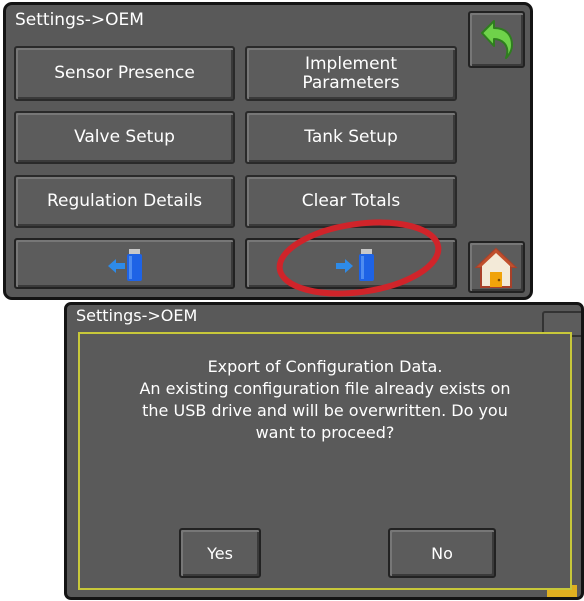 The image size is (584, 601). I want to click on page-title: Settings->OEM, so click(79, 20).